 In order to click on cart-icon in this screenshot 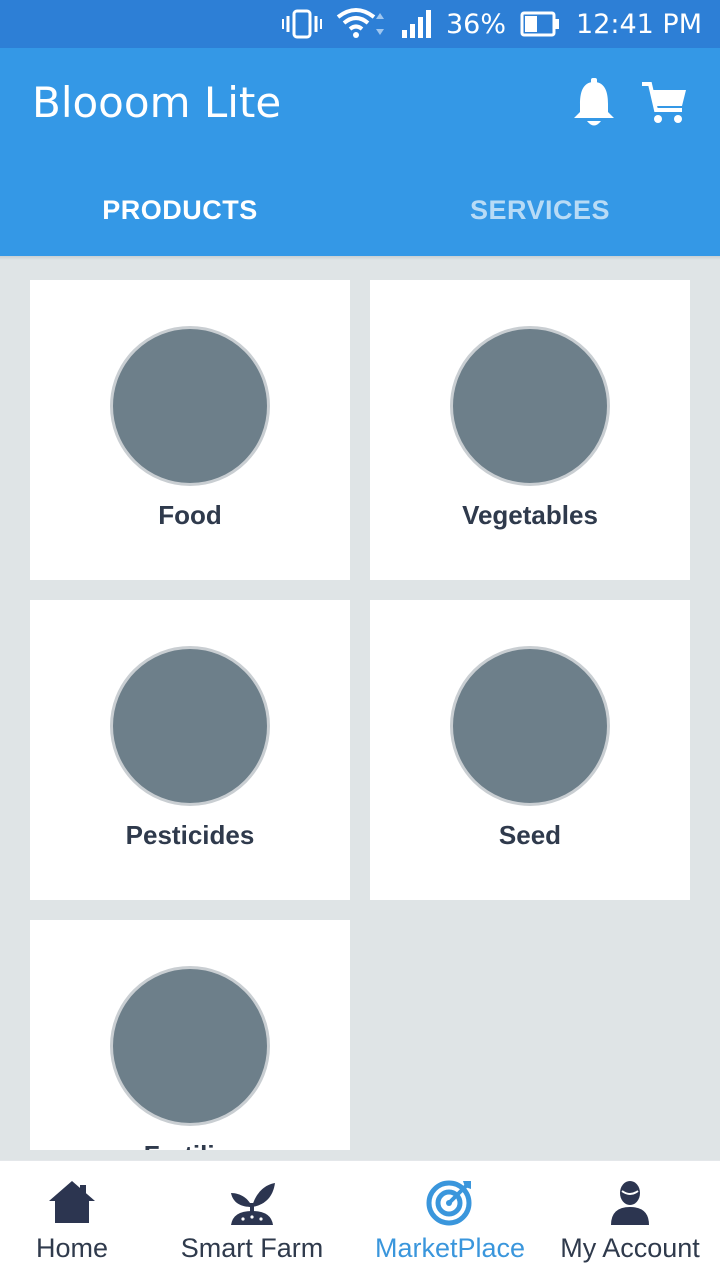, I will do `click(665, 103)`.